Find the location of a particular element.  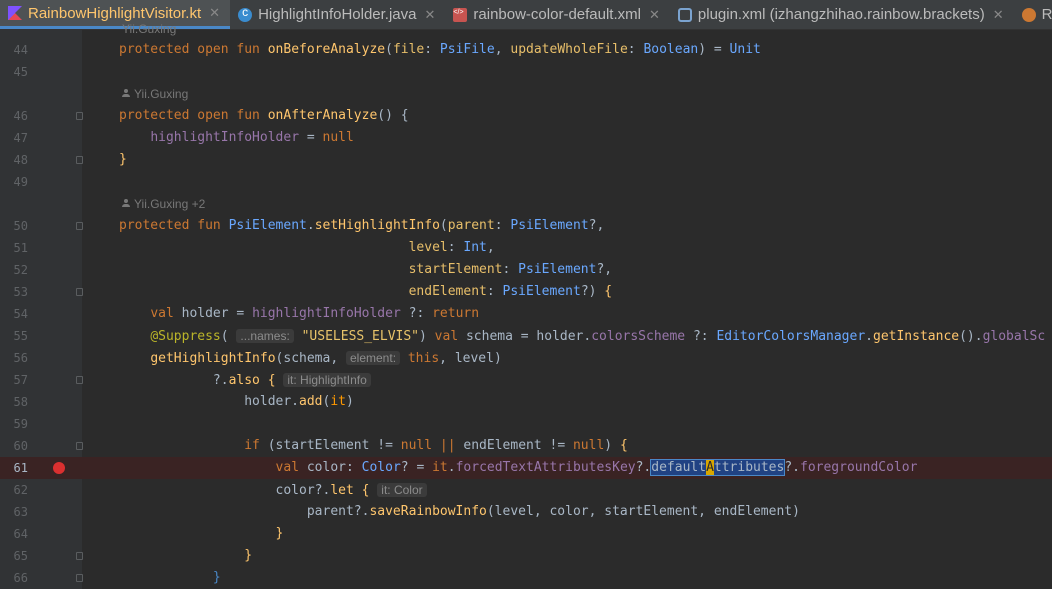

code-text: protected open fun onAfterAnalyze() { is located at coordinates (264, 115).